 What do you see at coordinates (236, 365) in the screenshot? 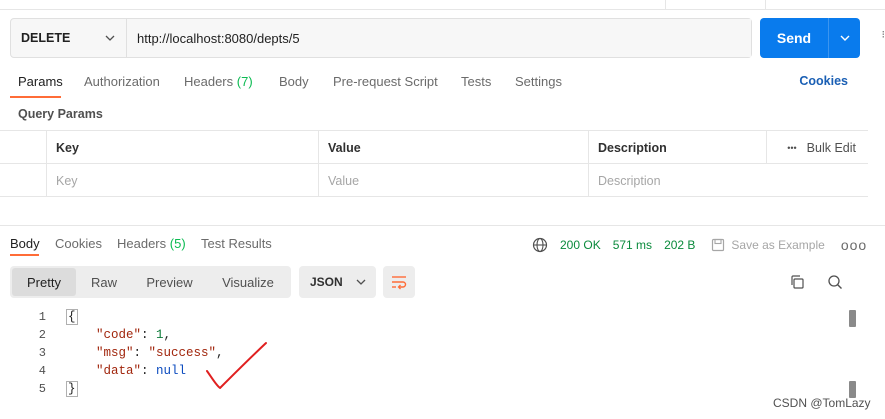
I see `handwritten-check-mark-icon` at bounding box center [236, 365].